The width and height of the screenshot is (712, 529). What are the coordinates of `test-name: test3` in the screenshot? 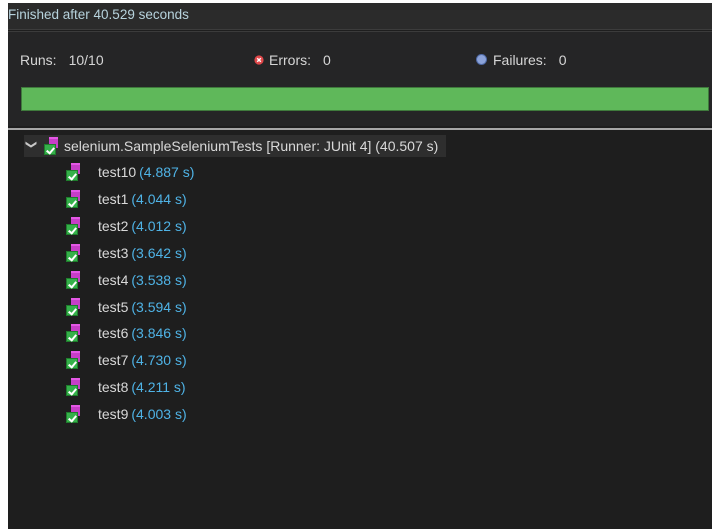 It's located at (113, 252).